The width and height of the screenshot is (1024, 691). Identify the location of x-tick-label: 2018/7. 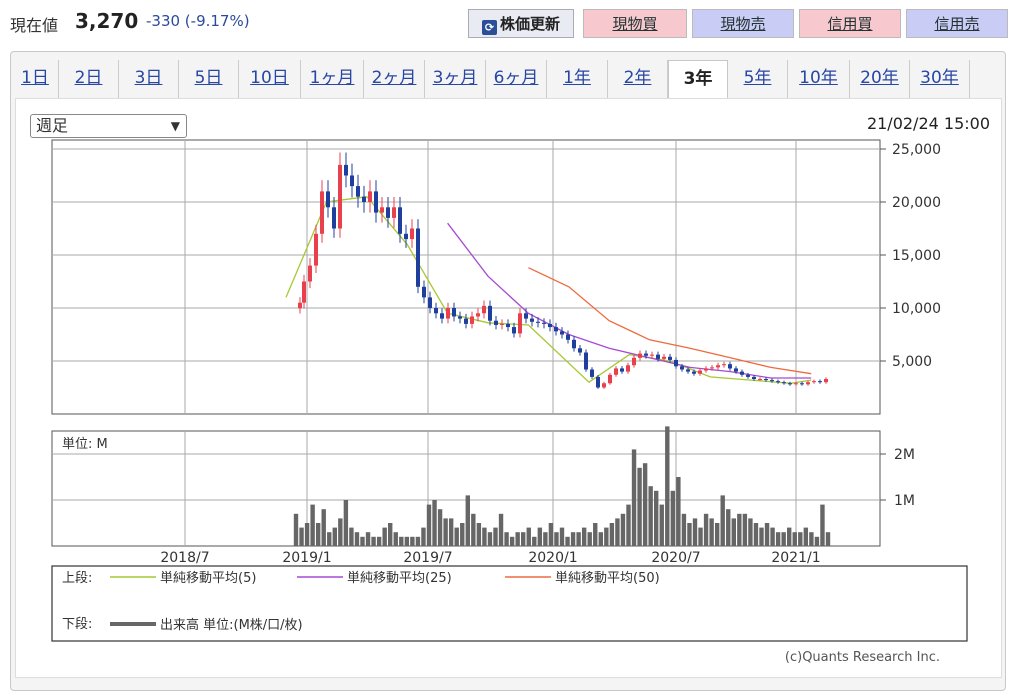
(184, 558).